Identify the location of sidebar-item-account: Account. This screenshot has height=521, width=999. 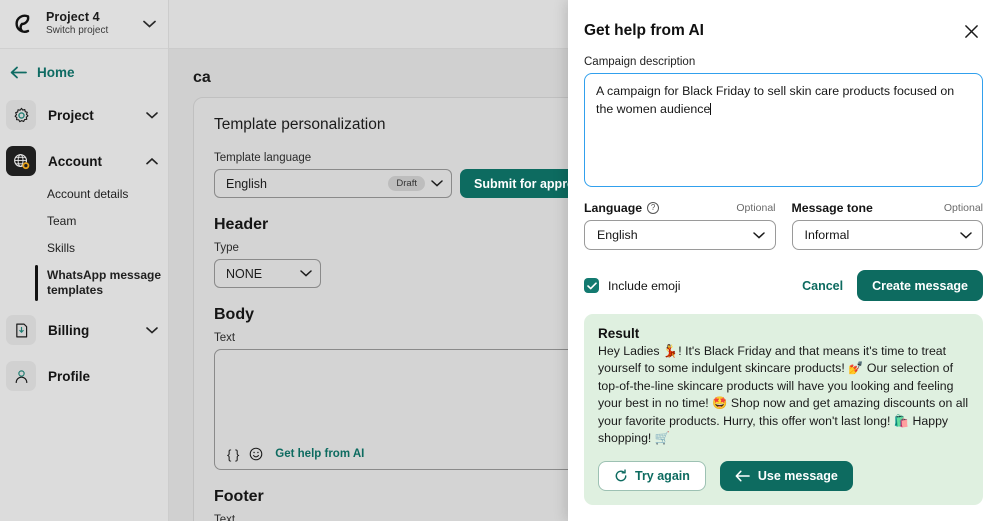
(84, 161).